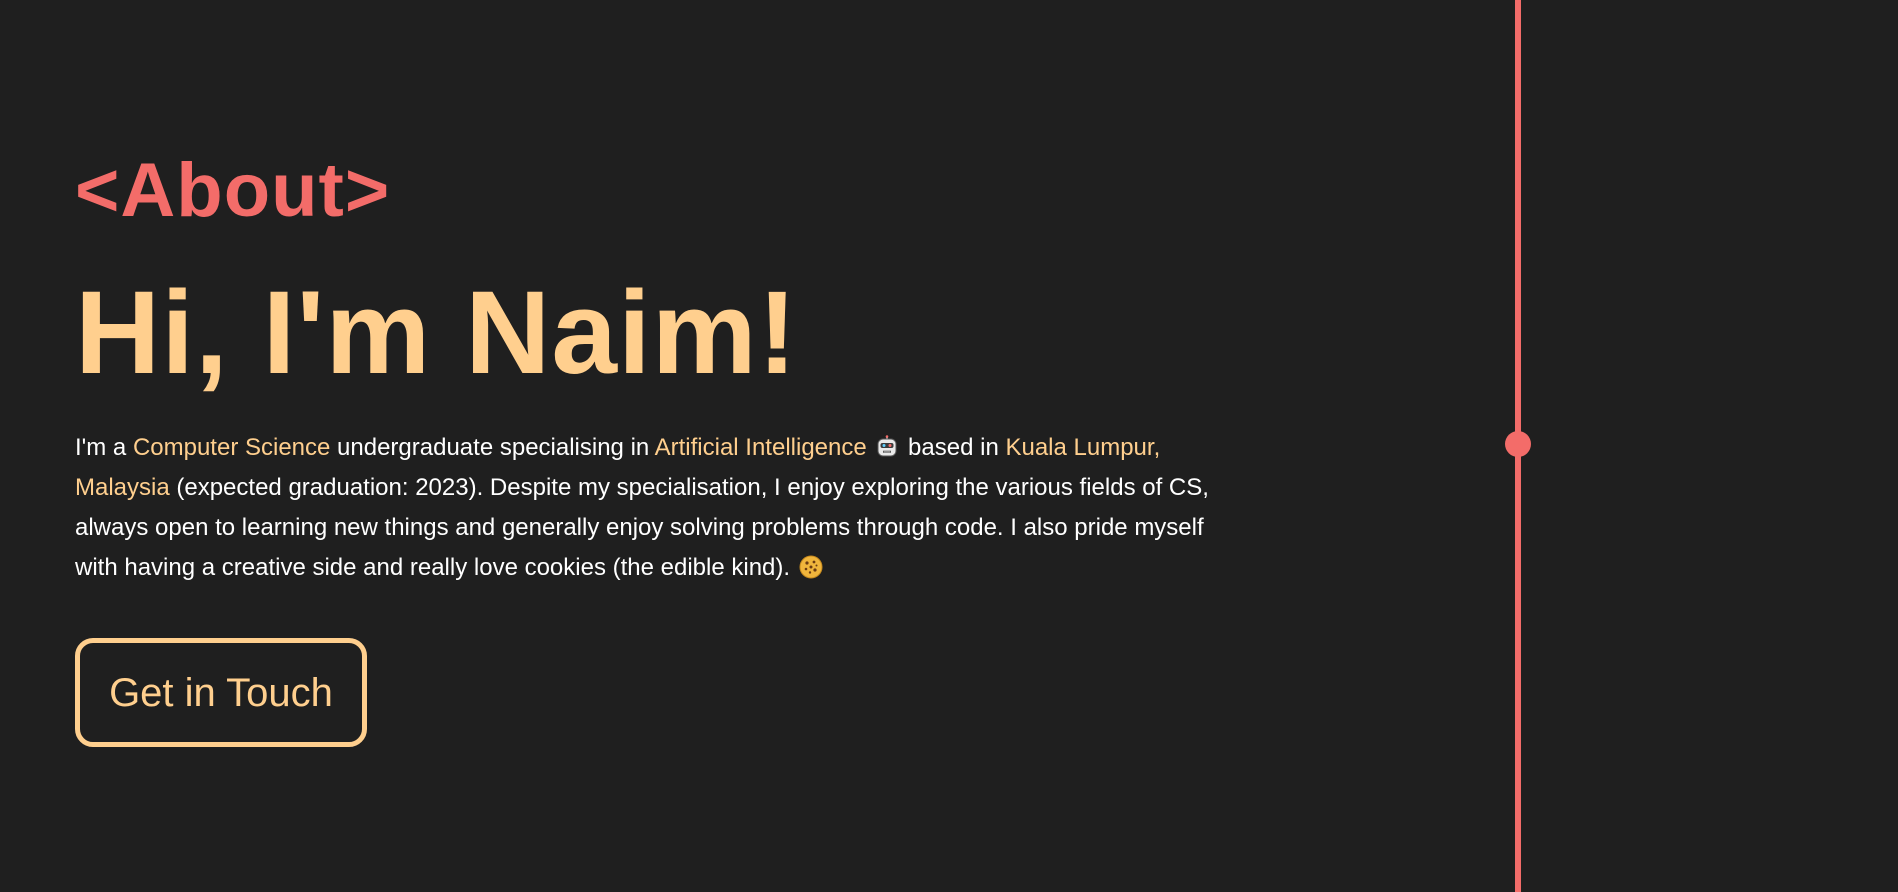 The width and height of the screenshot is (1898, 892). I want to click on bio-specialisation-highlight: Artificial Intelligence, so click(760, 447).